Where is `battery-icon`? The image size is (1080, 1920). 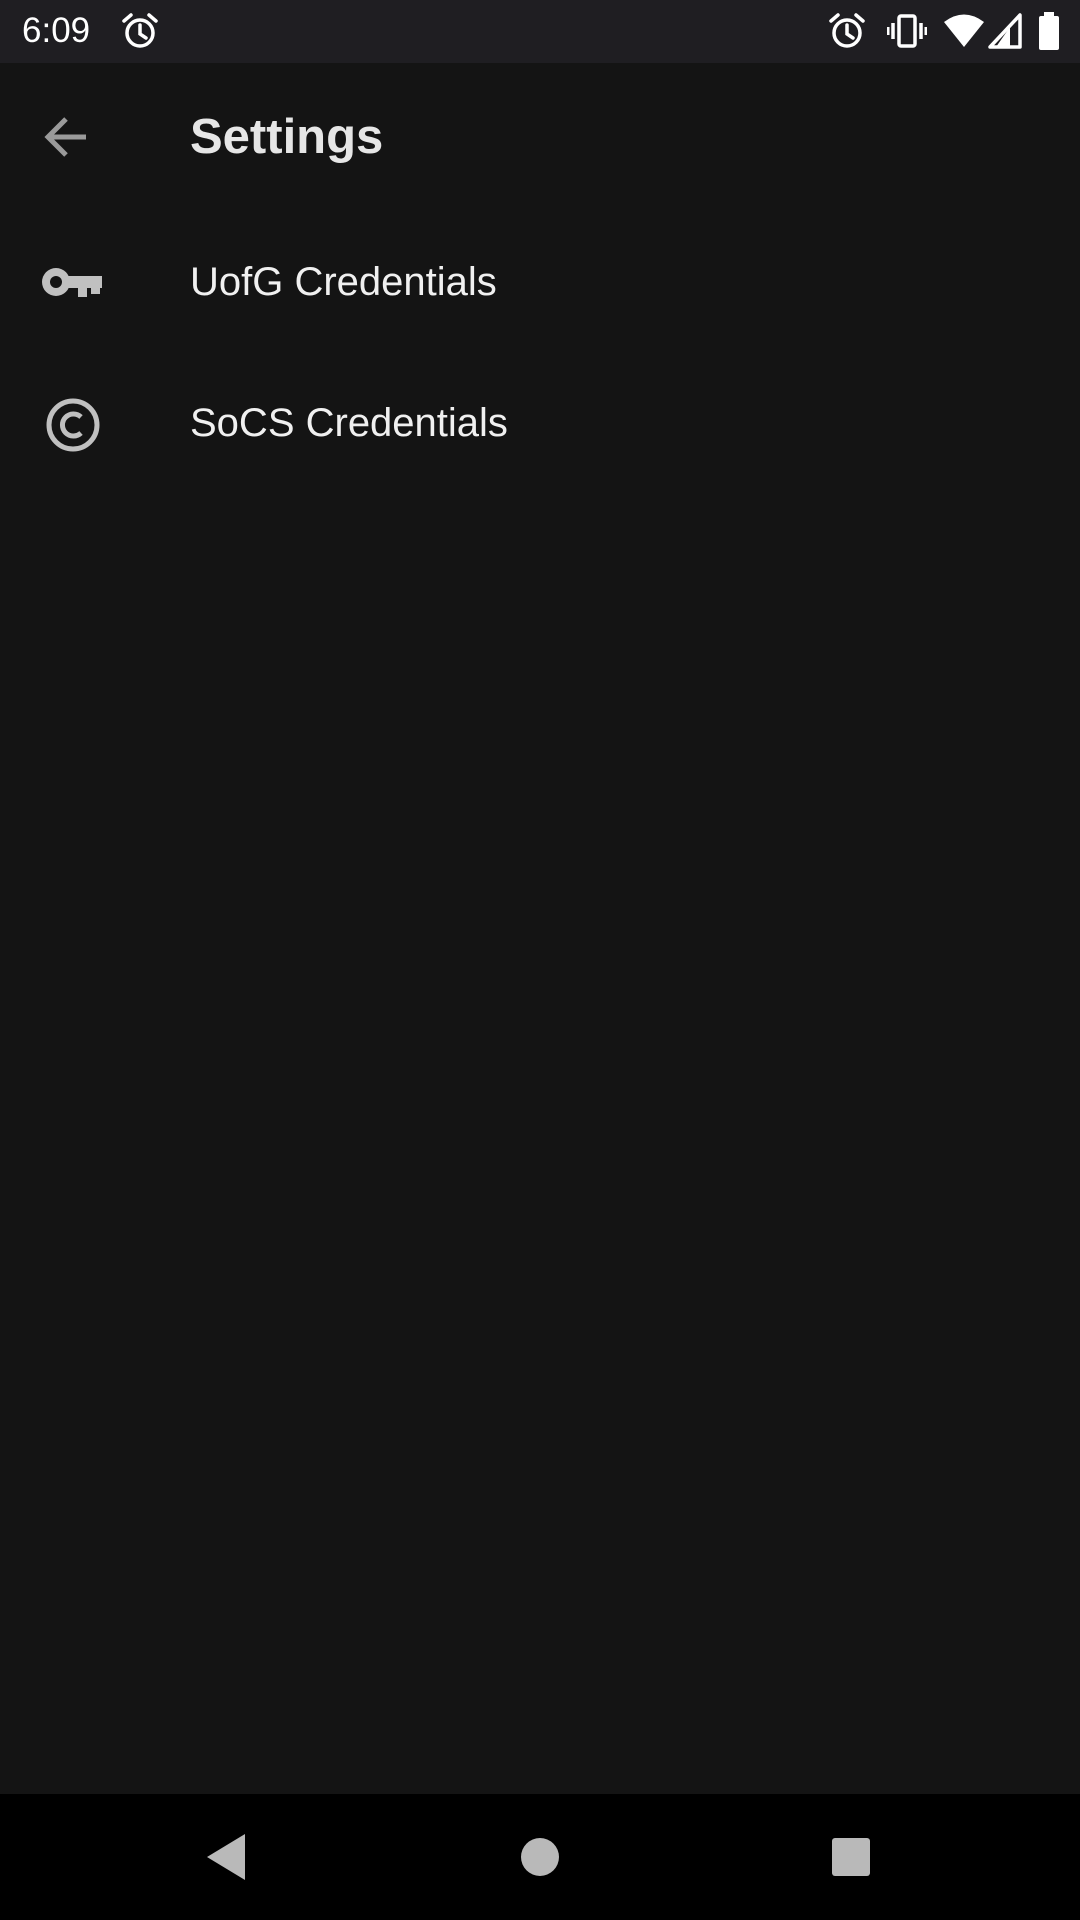
battery-icon is located at coordinates (1049, 31).